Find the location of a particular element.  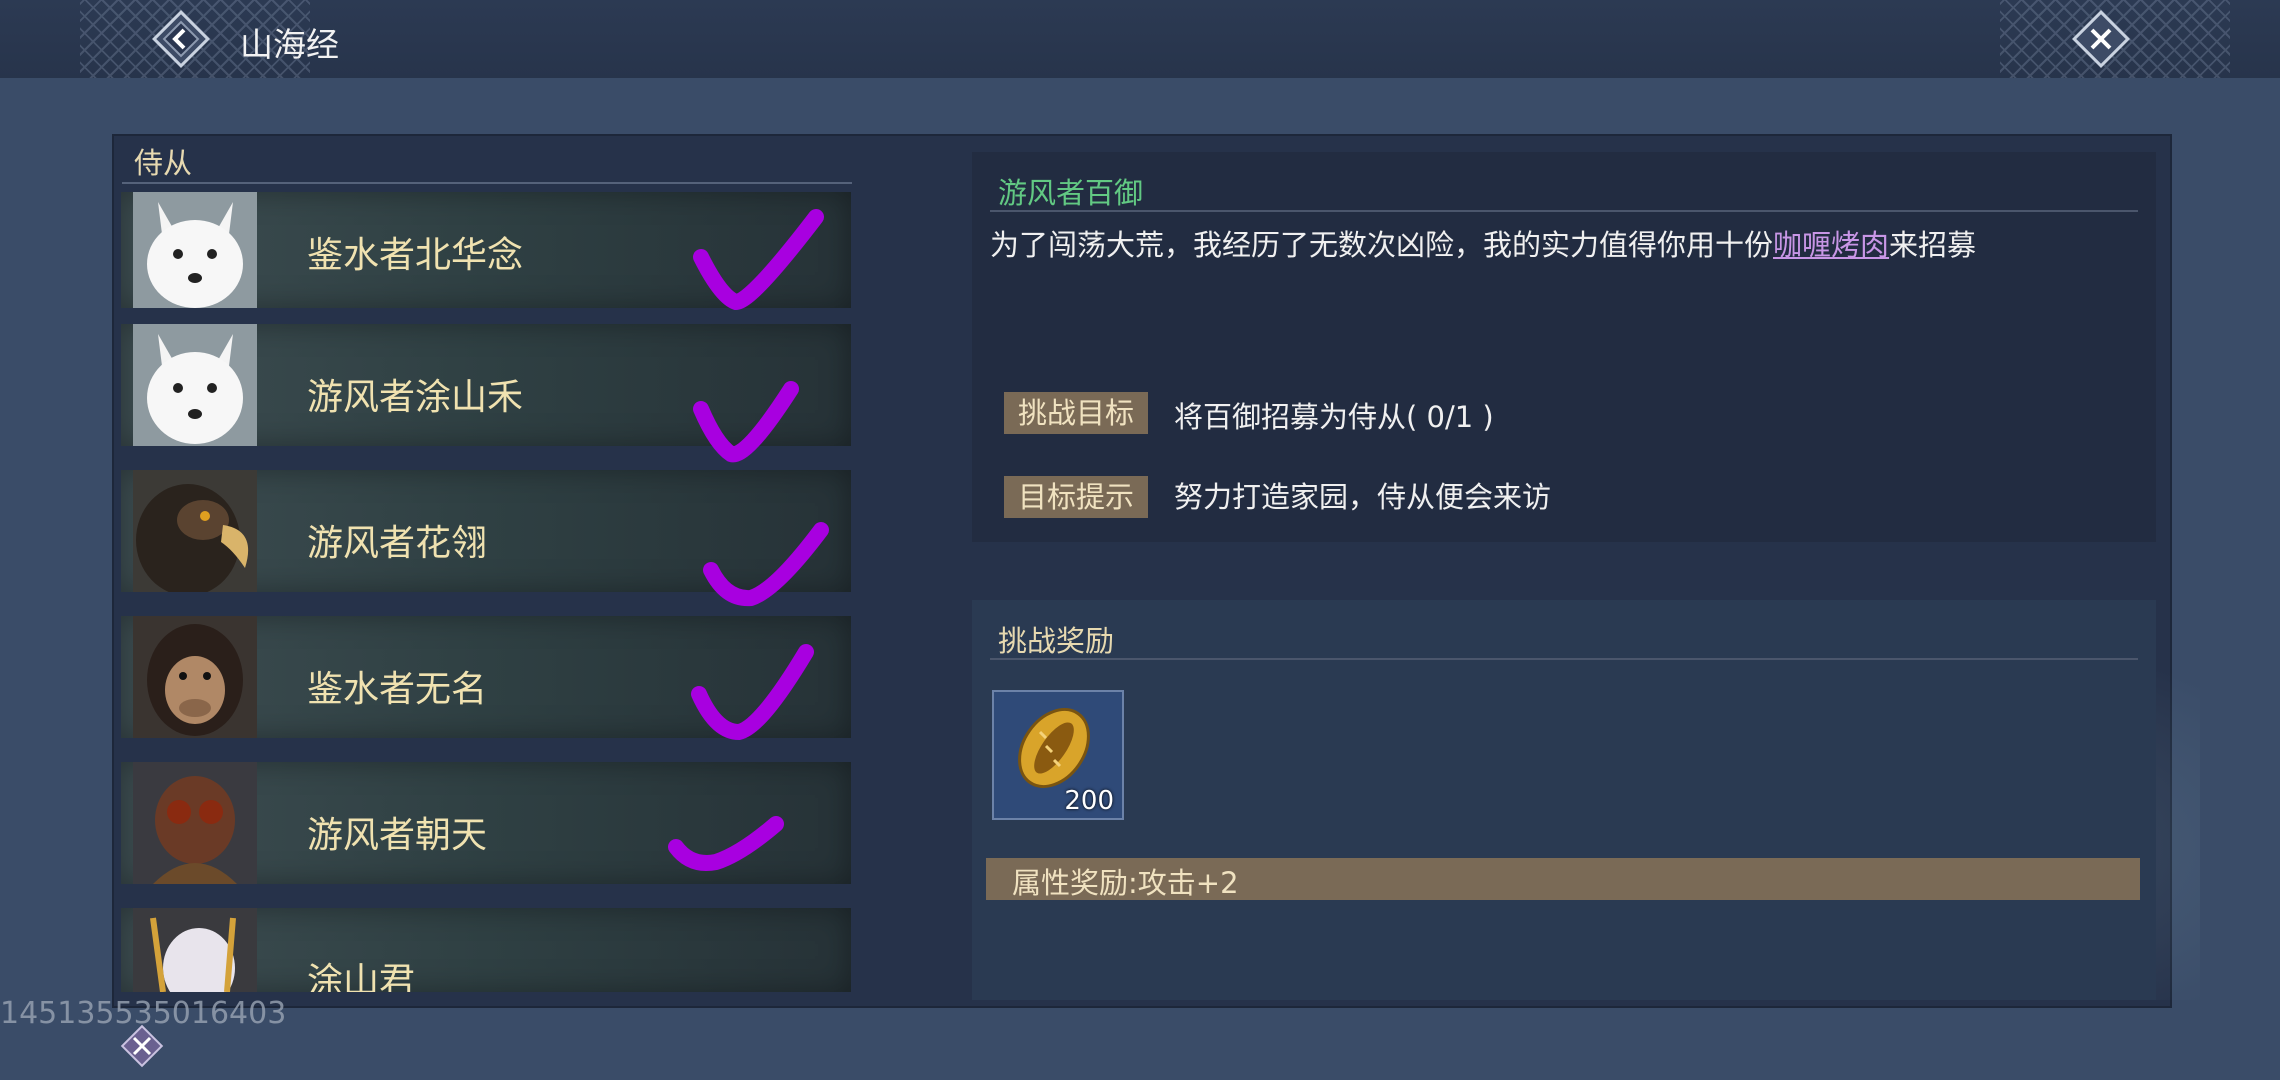

target-hint-tag: 目标提示 is located at coordinates (1076, 497).